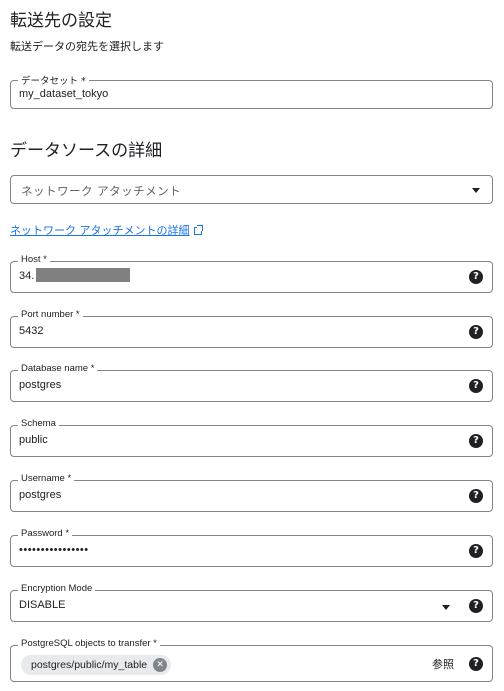 Image resolution: width=504 pixels, height=691 pixels. I want to click on network-attachment-select: ネットワーク アタッチメント, so click(251, 189).